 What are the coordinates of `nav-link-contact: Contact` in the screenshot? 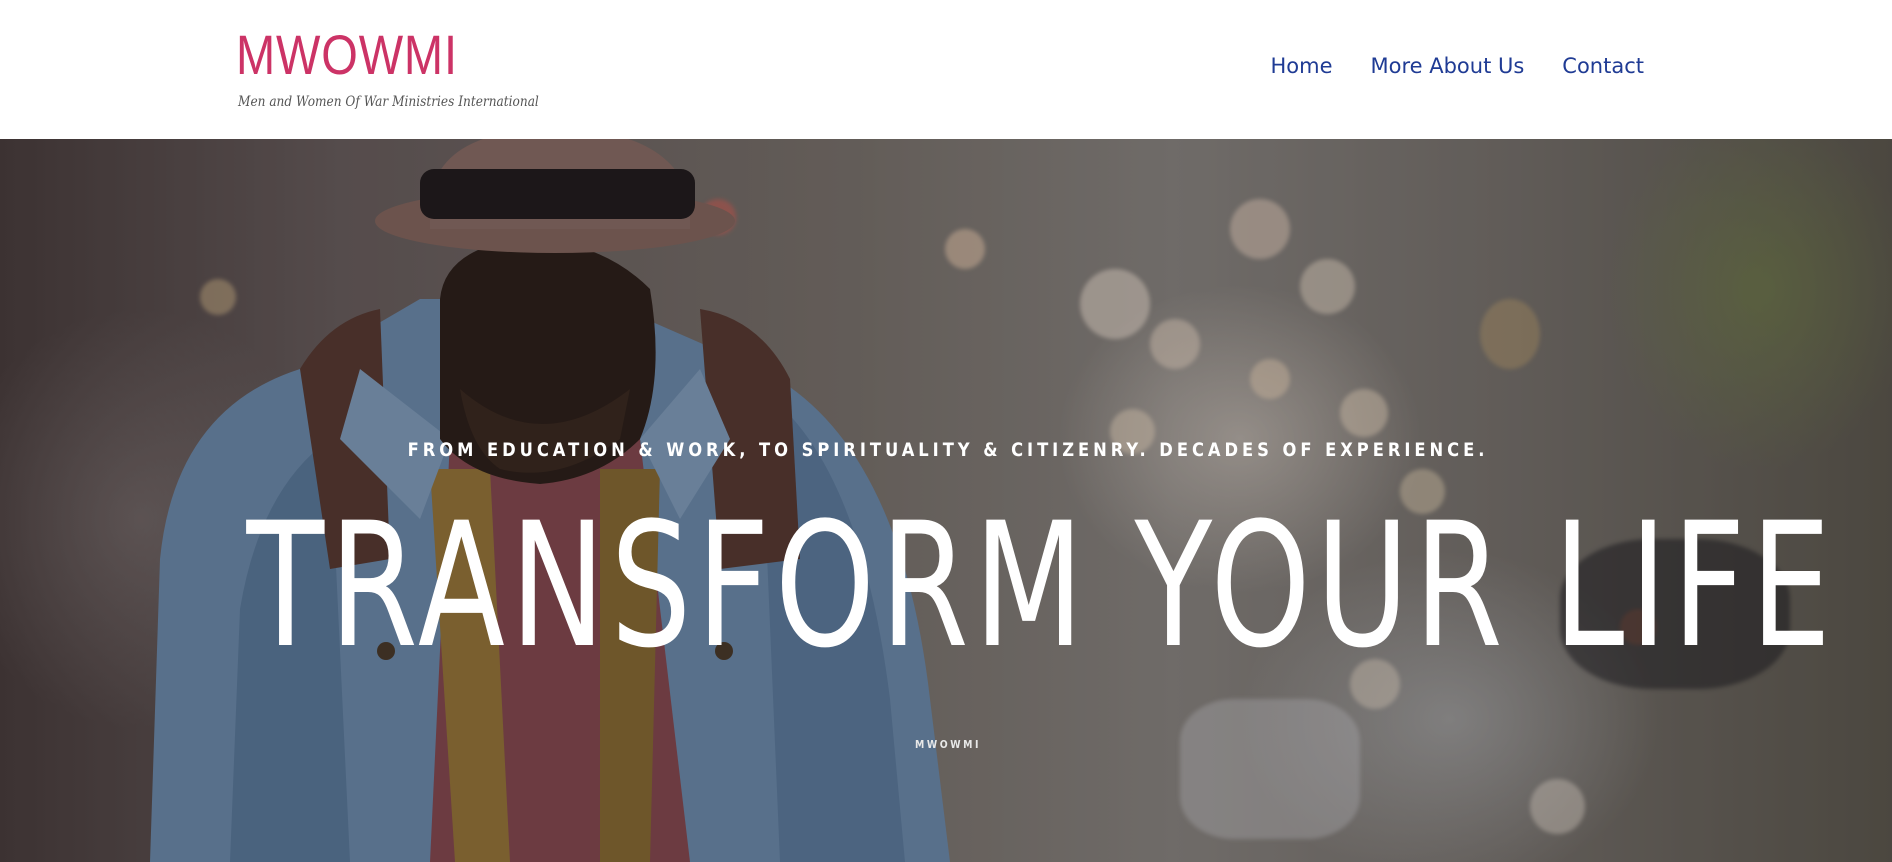 It's located at (1603, 66).